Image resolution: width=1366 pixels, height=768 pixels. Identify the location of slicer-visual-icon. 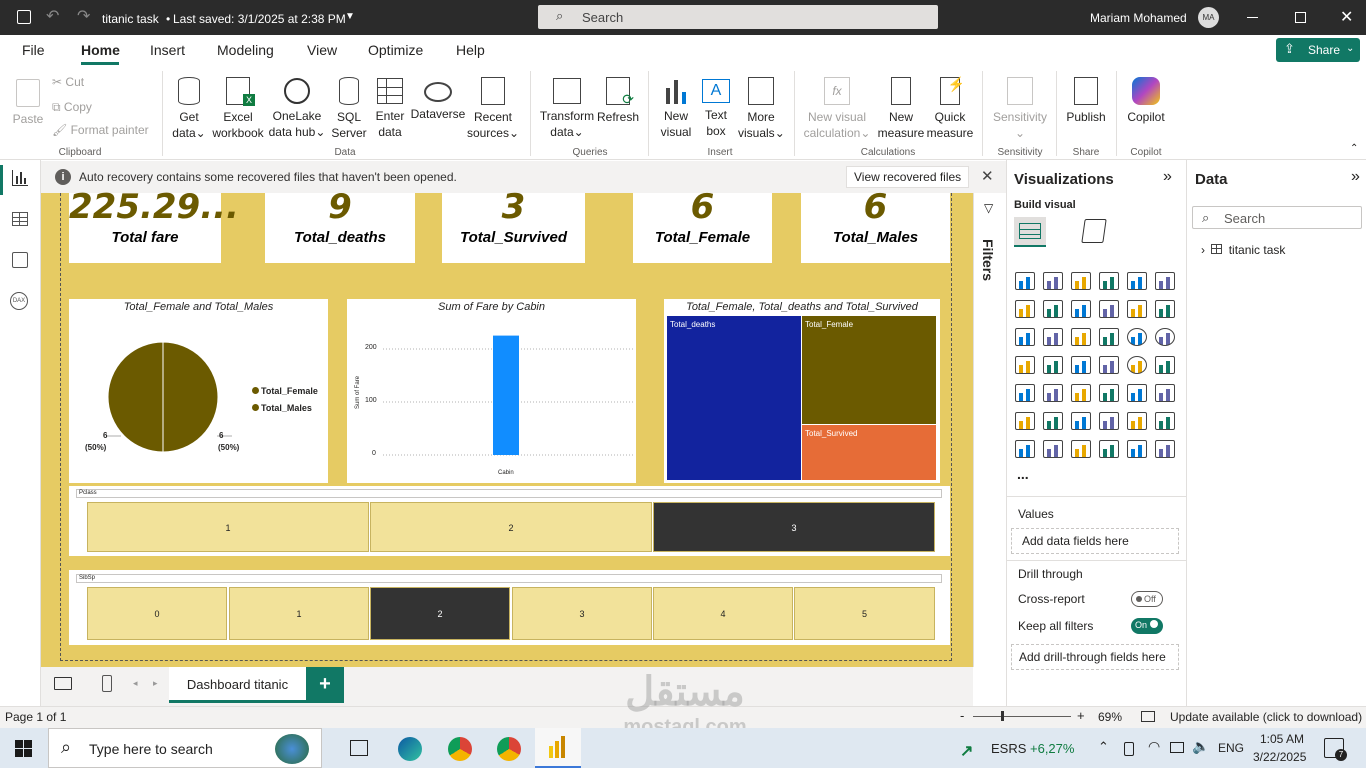
(1081, 393).